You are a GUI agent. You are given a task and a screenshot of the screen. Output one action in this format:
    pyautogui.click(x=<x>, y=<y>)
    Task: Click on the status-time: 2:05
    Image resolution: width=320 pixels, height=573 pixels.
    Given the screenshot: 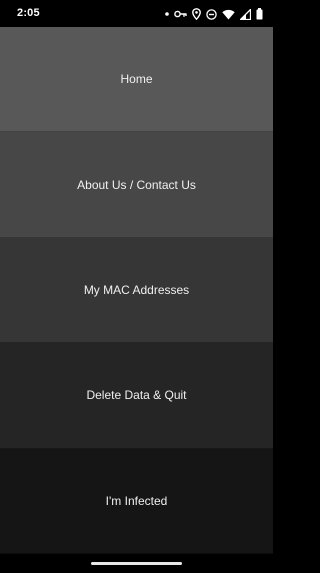 What is the action you would take?
    pyautogui.click(x=28, y=13)
    